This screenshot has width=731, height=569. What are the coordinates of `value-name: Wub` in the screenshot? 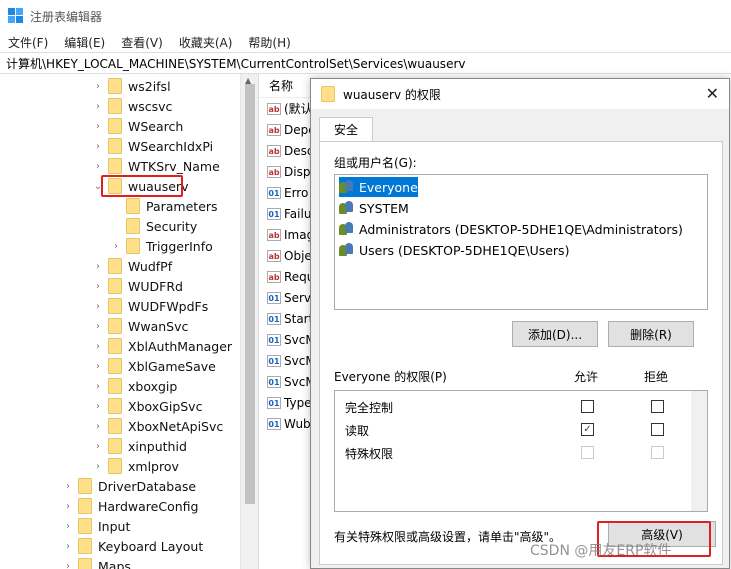 It's located at (297, 423).